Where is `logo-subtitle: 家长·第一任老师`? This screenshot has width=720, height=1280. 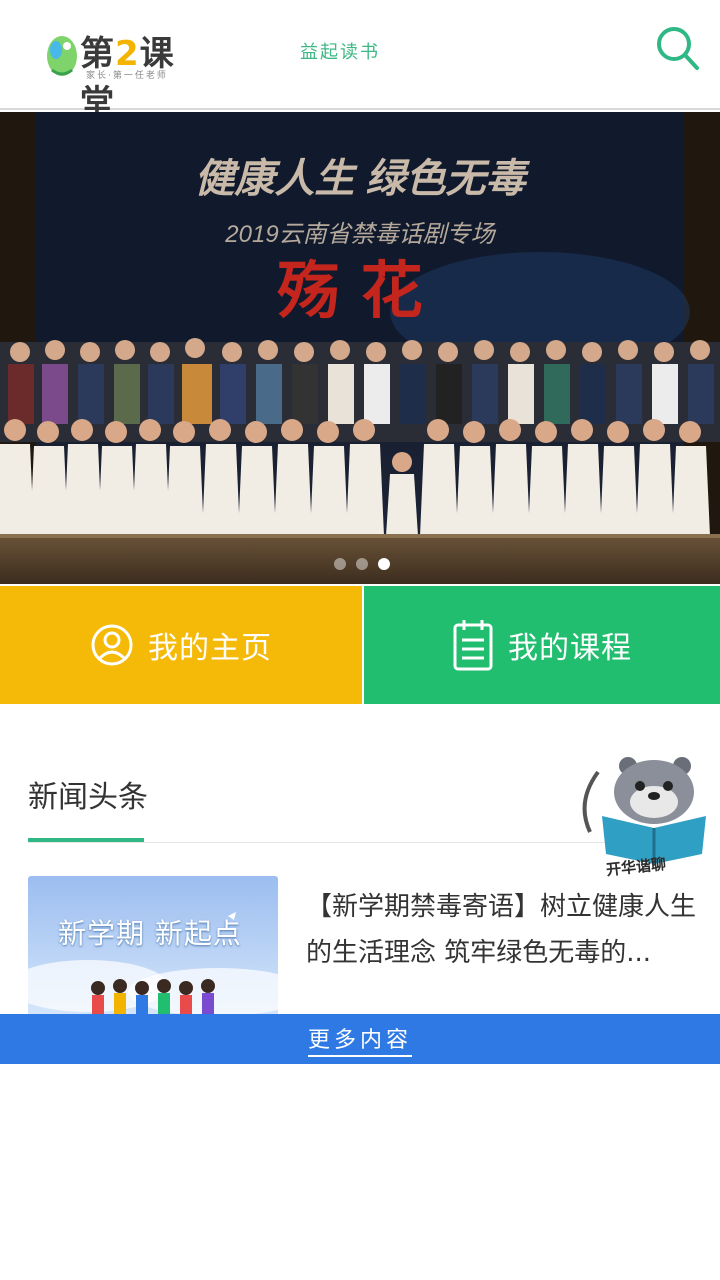 logo-subtitle: 家长·第一任老师 is located at coordinates (127, 76).